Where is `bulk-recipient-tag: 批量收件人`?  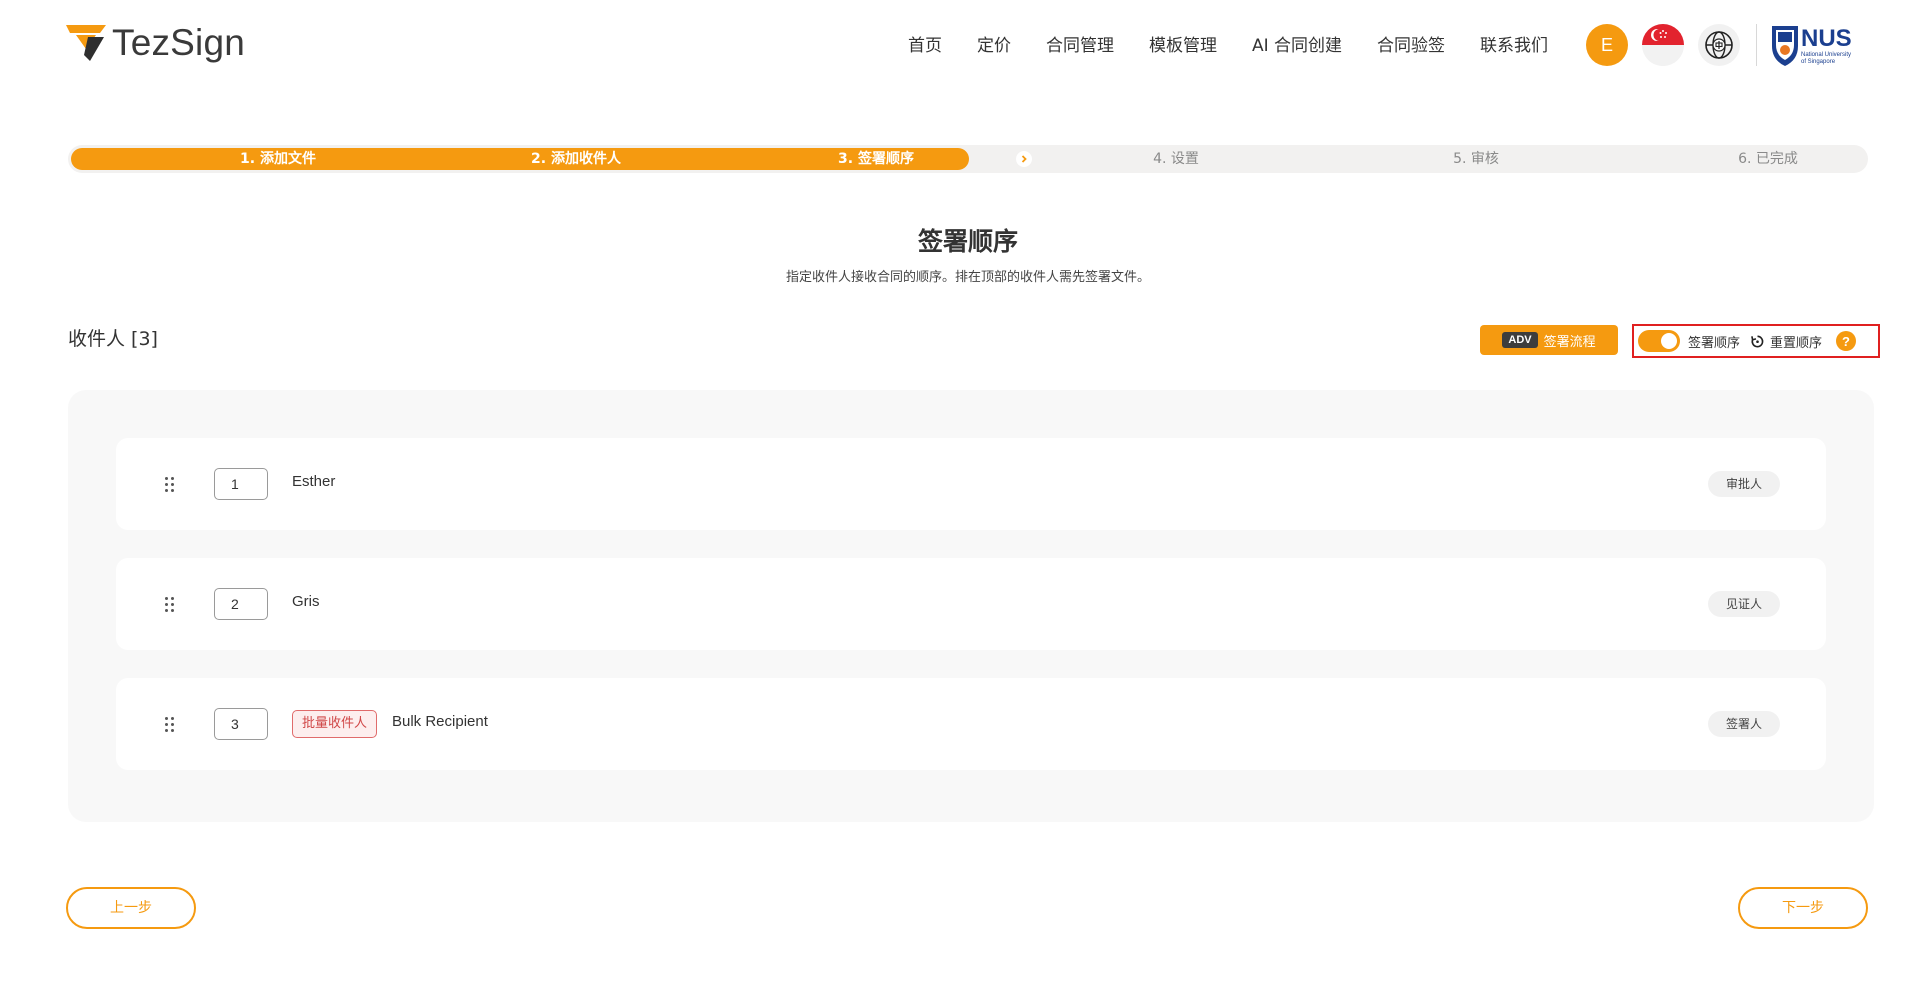 bulk-recipient-tag: 批量收件人 is located at coordinates (335, 724).